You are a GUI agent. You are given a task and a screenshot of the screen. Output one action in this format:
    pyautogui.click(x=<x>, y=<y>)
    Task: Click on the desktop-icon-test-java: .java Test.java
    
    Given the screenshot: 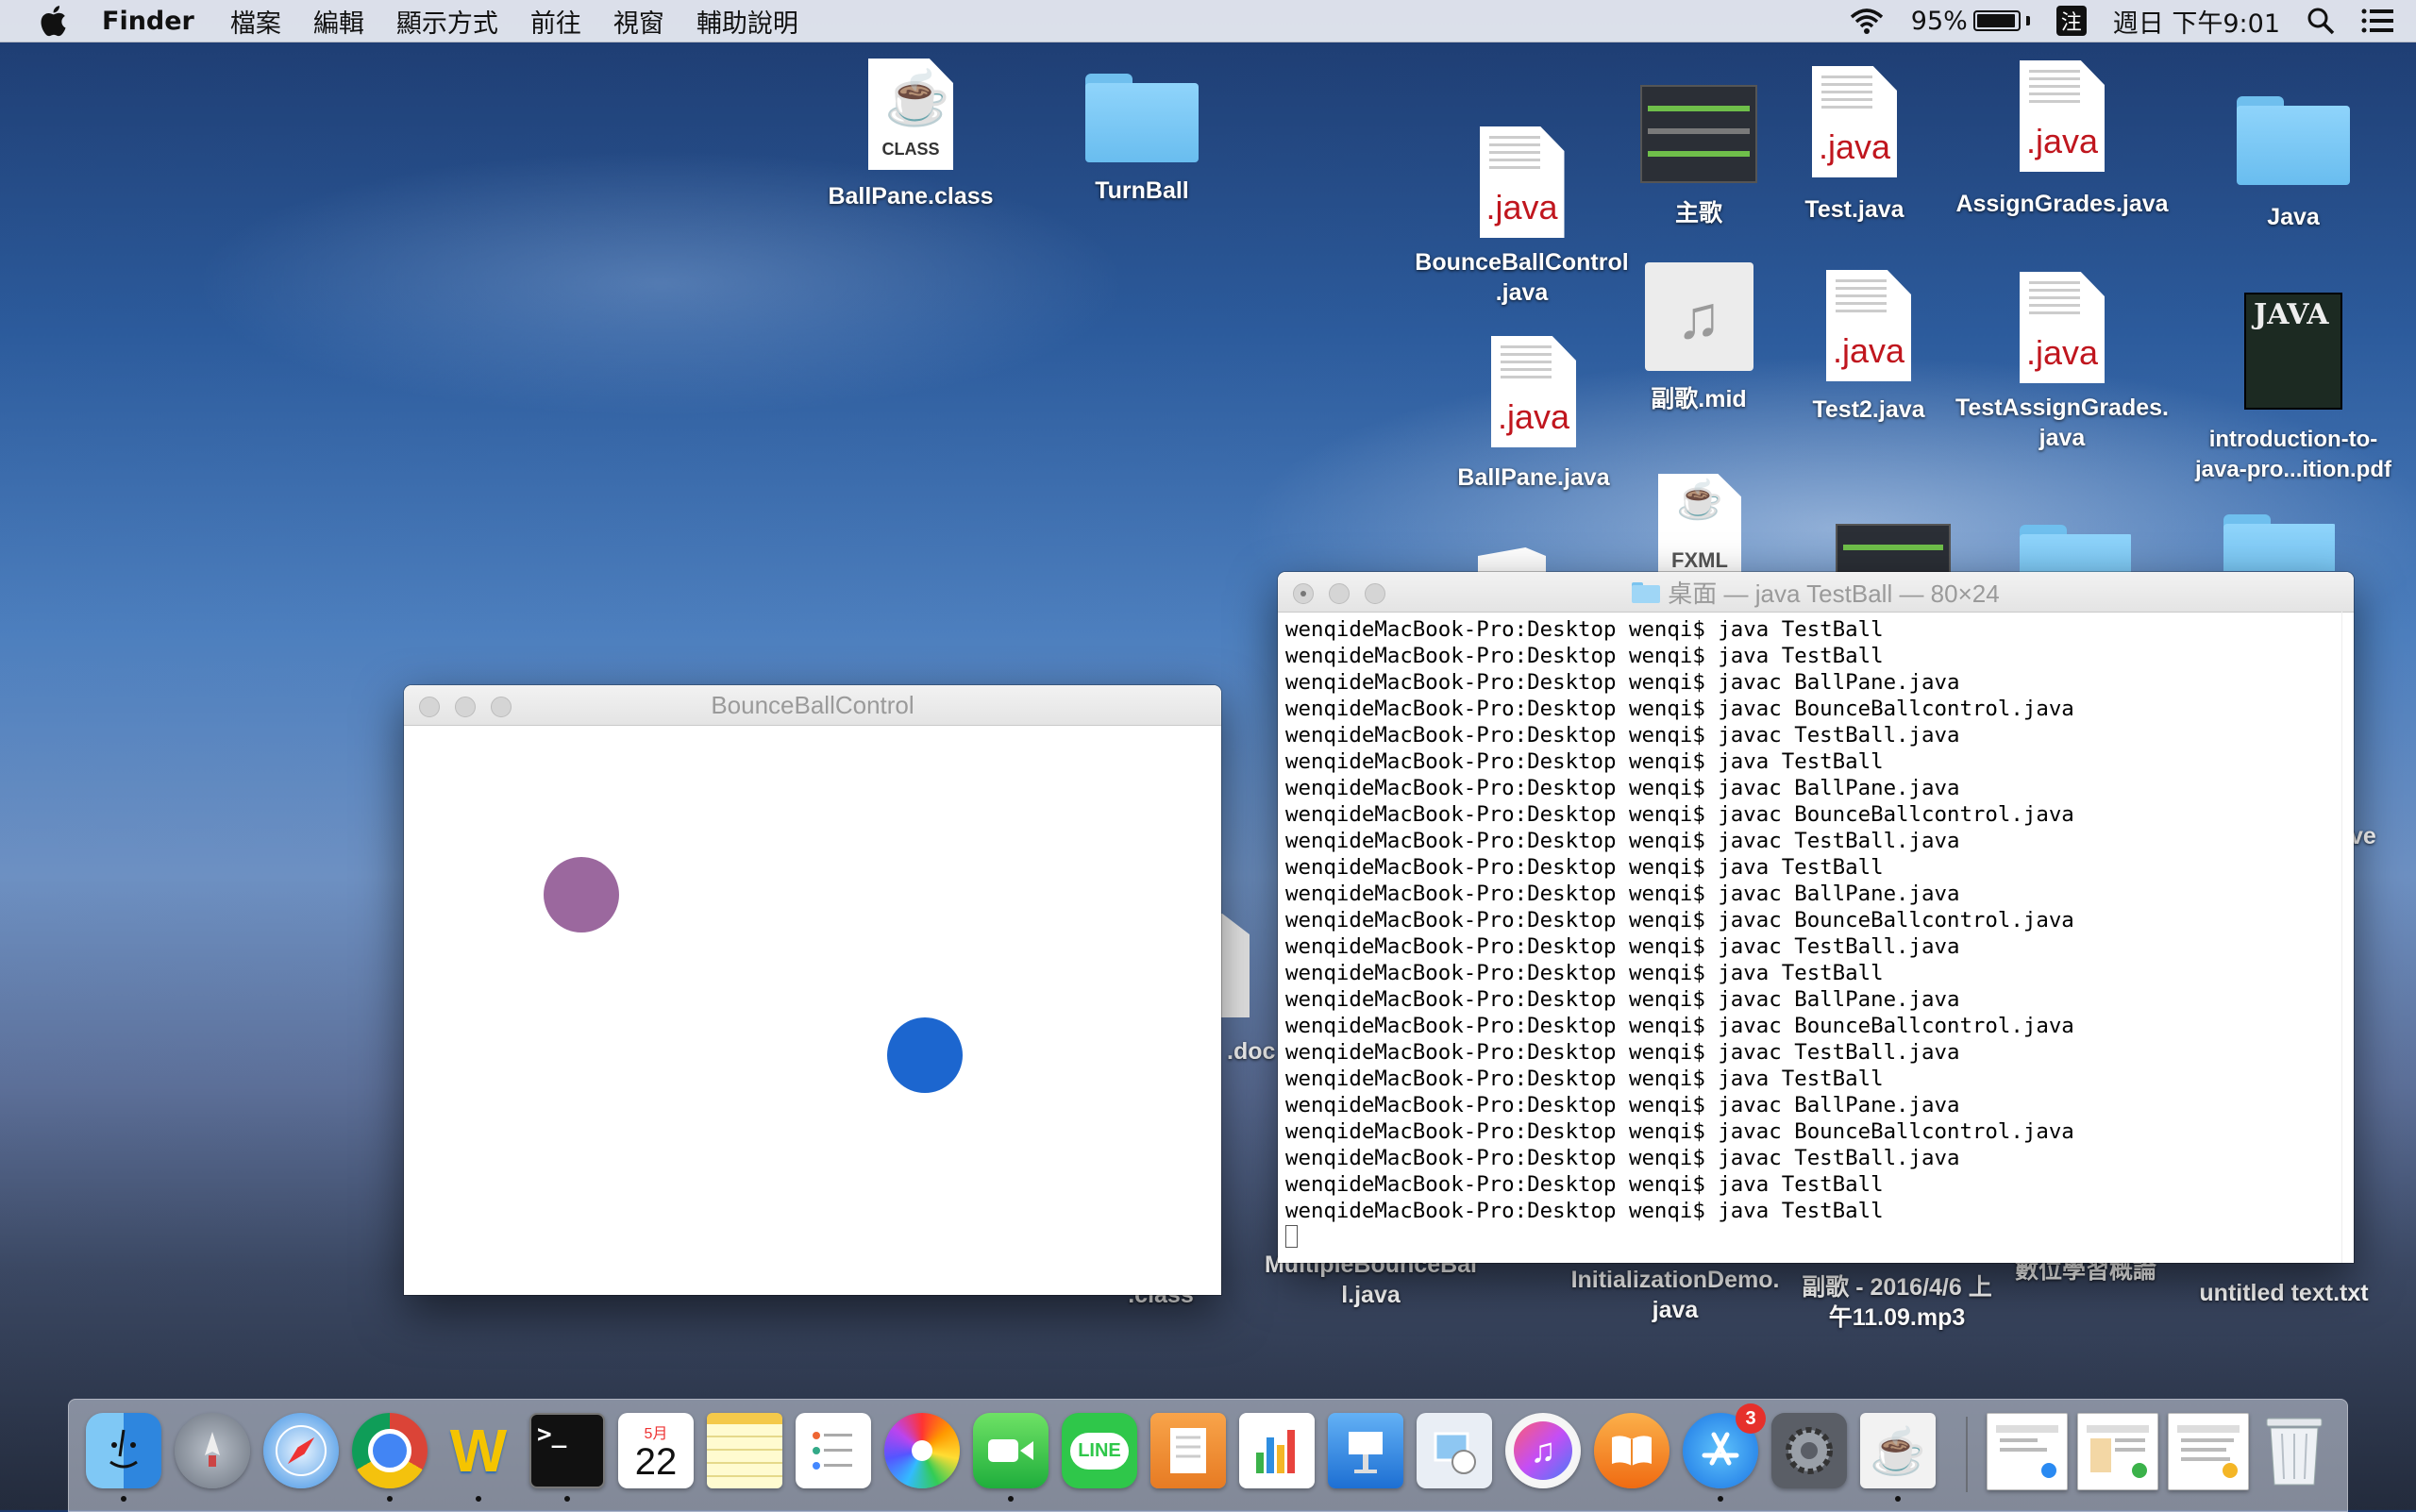 What is the action you would take?
    pyautogui.click(x=1854, y=145)
    